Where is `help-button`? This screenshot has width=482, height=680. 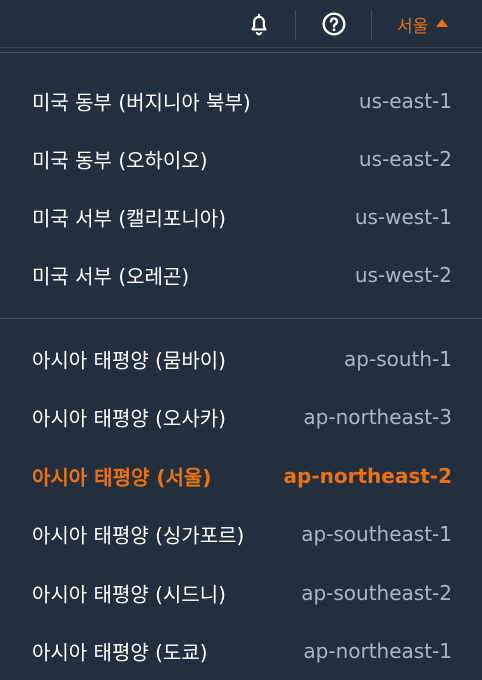
help-button is located at coordinates (334, 24).